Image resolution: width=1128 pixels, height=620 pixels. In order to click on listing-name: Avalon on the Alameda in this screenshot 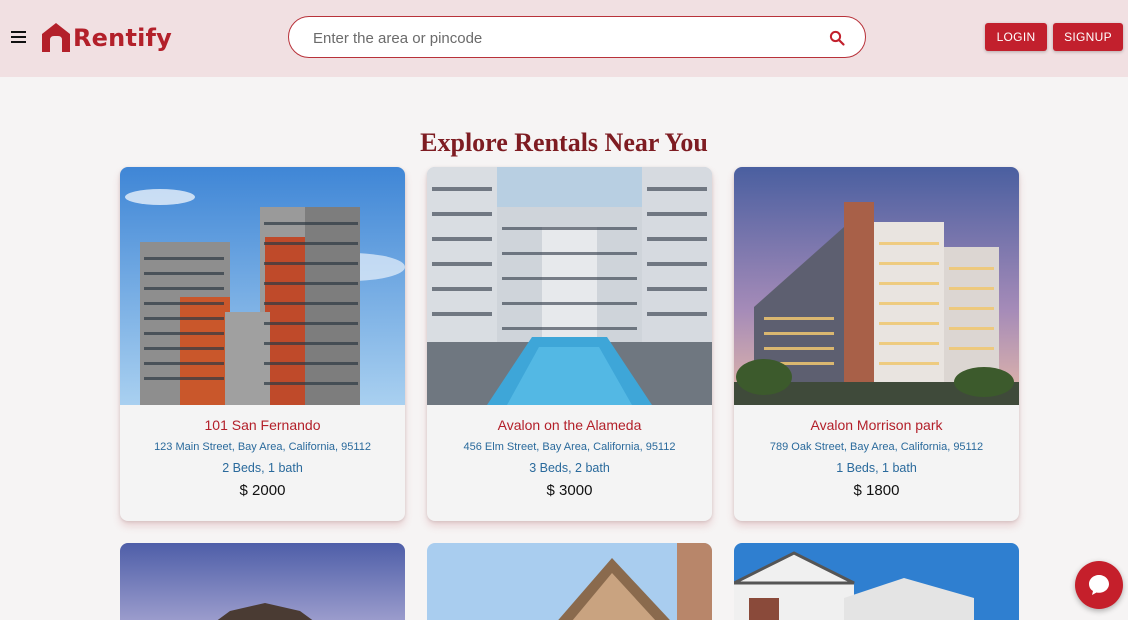, I will do `click(569, 425)`.